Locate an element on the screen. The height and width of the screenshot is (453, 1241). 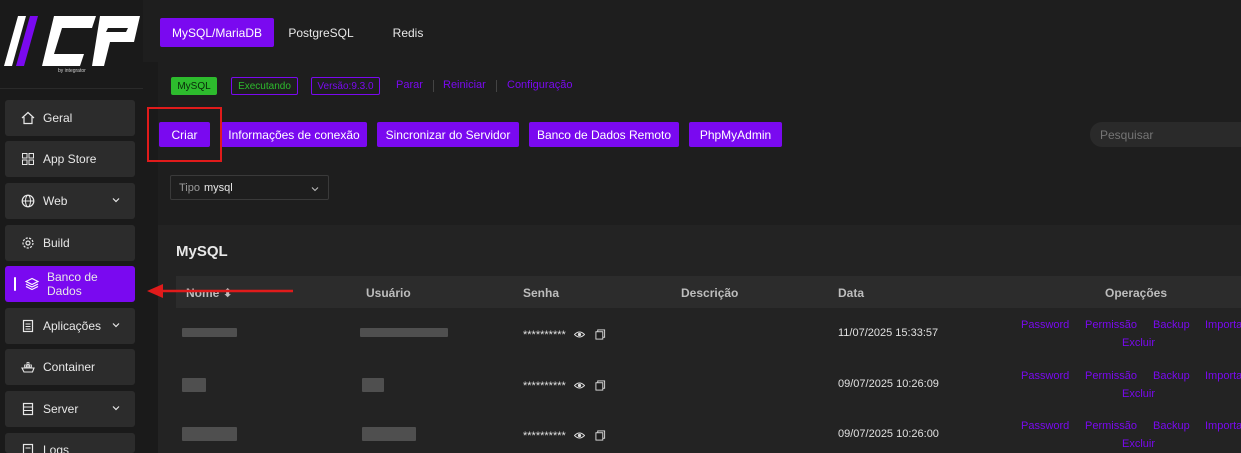
sidebar-item-label: Web is located at coordinates (55, 201).